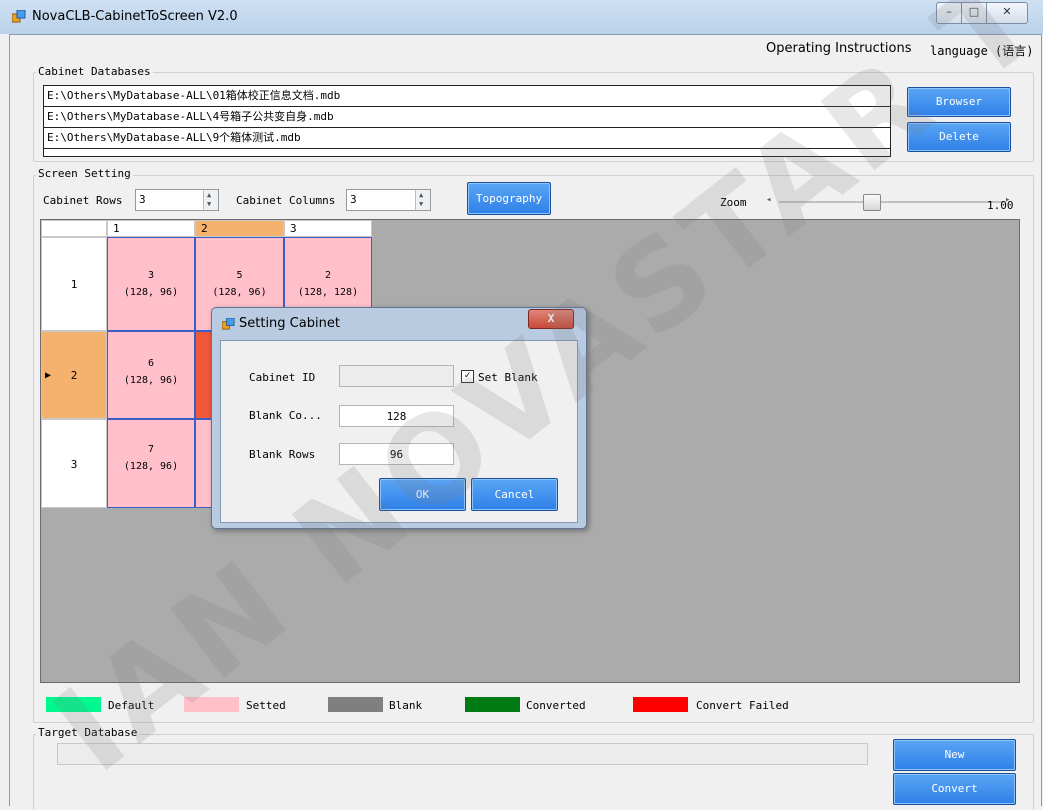 The width and height of the screenshot is (1043, 810). I want to click on dialog-app-icon, so click(228, 324).